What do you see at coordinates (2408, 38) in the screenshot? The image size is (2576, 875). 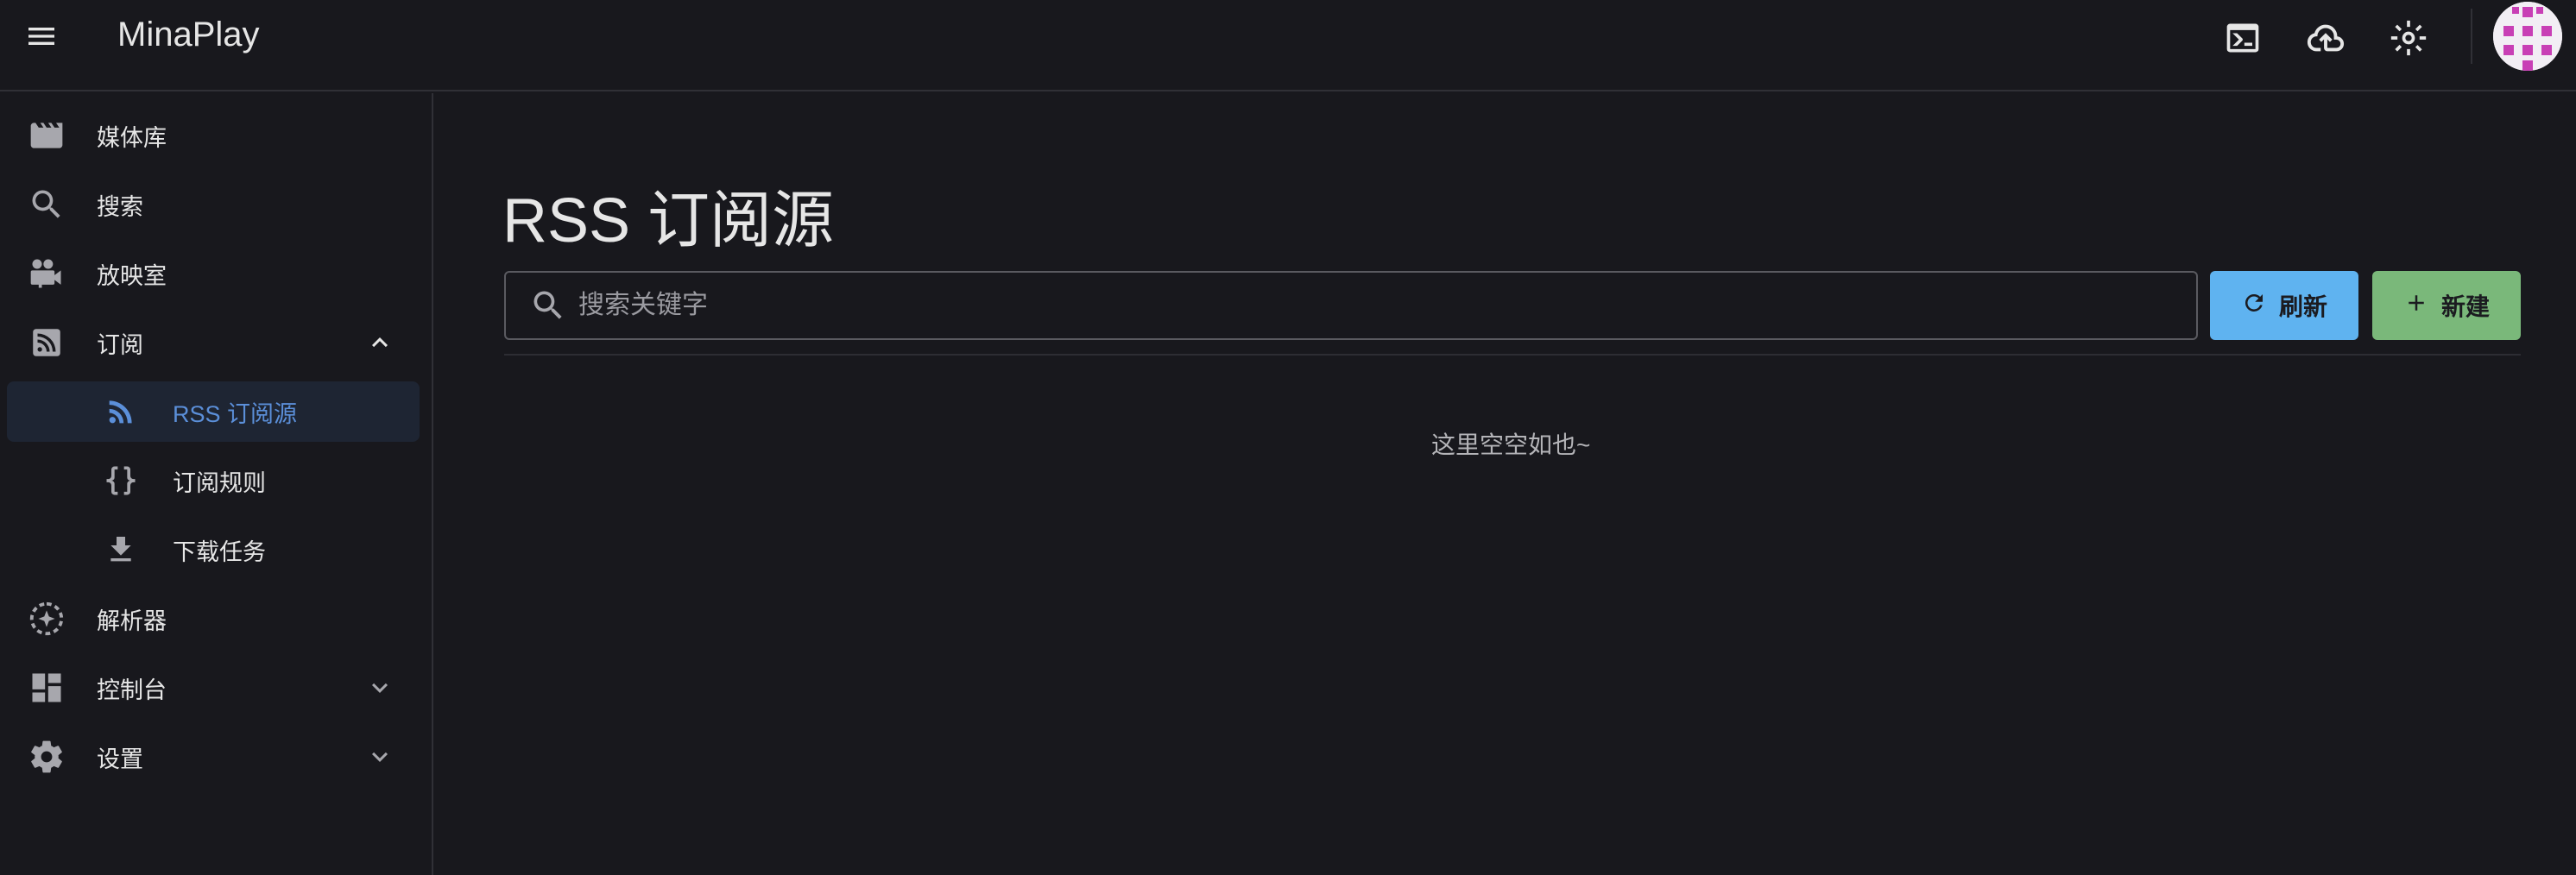 I see `brightness-icon` at bounding box center [2408, 38].